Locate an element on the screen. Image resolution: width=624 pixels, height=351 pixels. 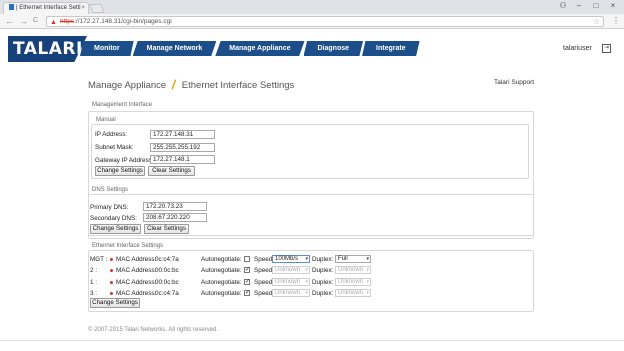
autonegotiate-checkbox is located at coordinates (247, 259).